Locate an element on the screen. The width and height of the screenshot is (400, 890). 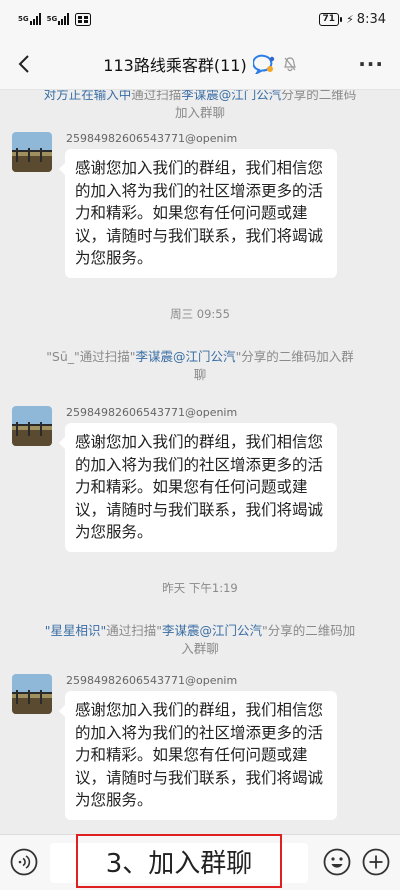
mute-bell-icon is located at coordinates (289, 63).